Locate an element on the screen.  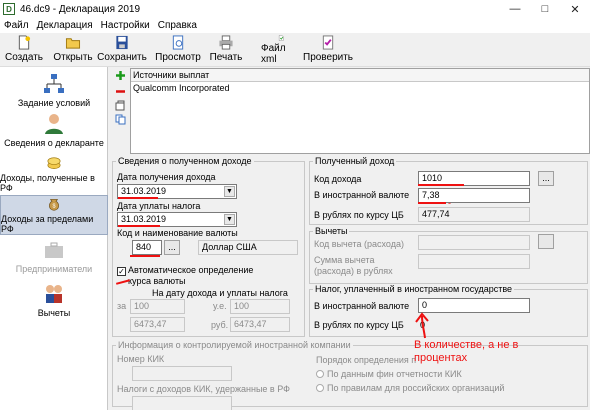
received-income-group-label: Полученный доход is located at coordinates (355, 161).